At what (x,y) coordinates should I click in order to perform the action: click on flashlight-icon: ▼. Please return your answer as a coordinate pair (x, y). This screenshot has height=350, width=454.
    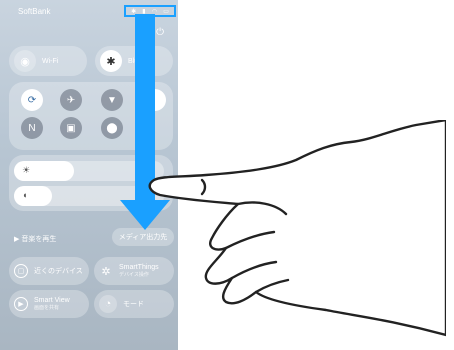
    Looking at the image, I should click on (112, 100).